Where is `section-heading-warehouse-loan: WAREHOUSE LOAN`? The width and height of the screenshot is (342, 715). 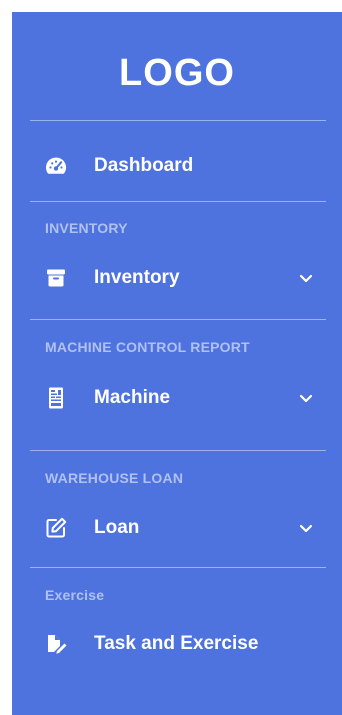 section-heading-warehouse-loan: WAREHOUSE LOAN is located at coordinates (114, 478).